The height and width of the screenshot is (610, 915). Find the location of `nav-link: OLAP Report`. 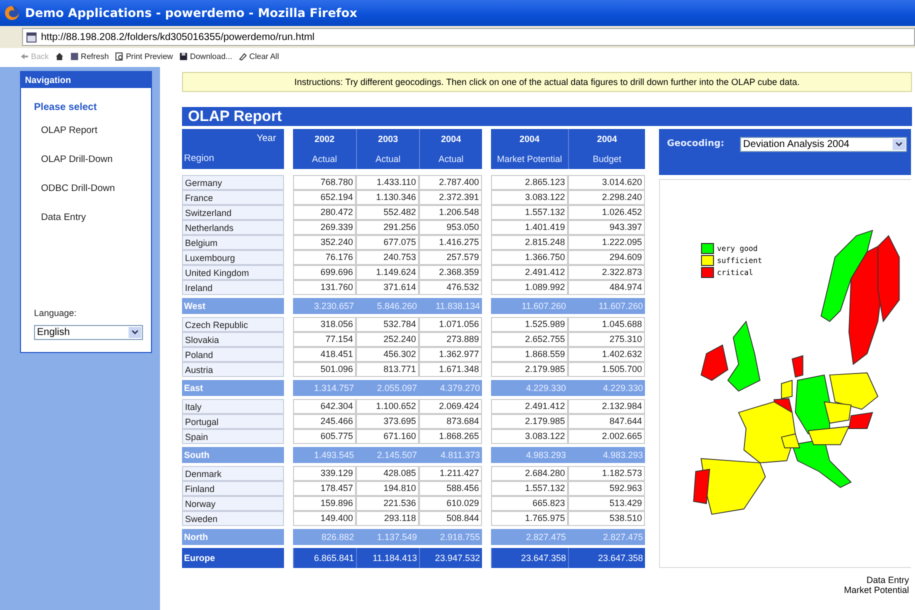

nav-link: OLAP Report is located at coordinates (86, 139).